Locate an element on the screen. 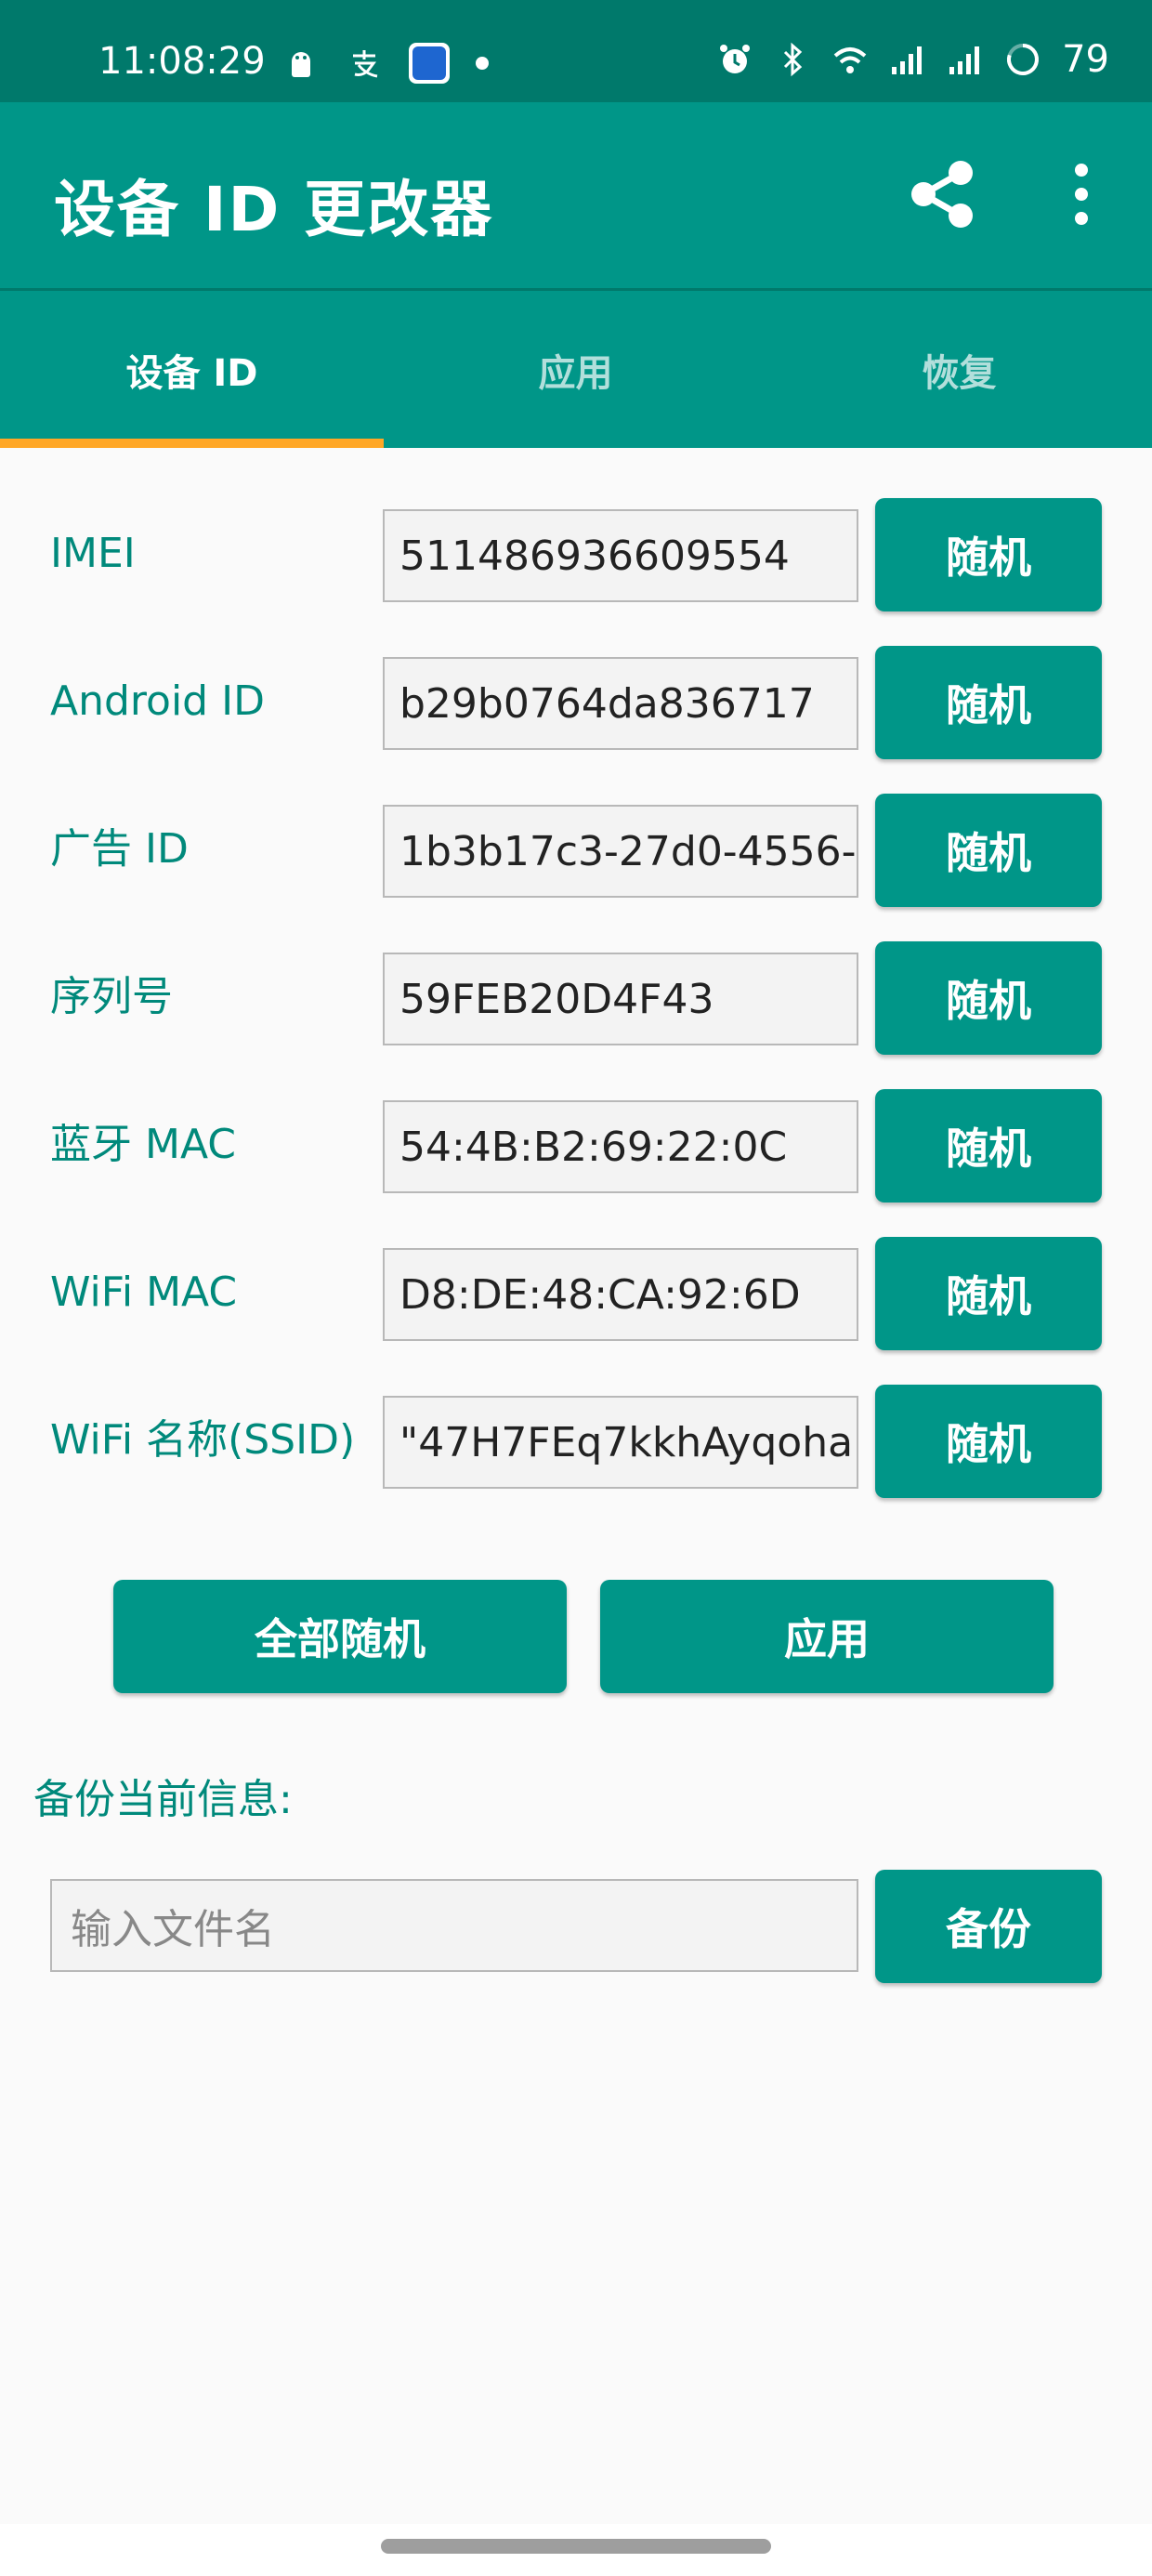 The height and width of the screenshot is (2576, 1152). tab-bar: 设备 ID 应用 恢复 is located at coordinates (576, 368).